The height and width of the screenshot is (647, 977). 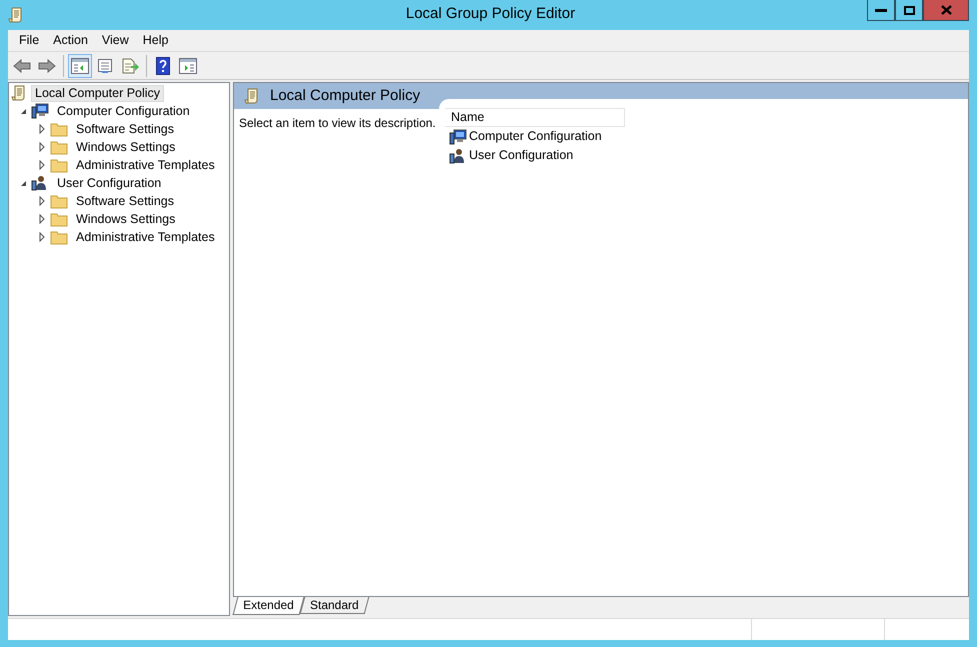 What do you see at coordinates (188, 66) in the screenshot?
I see `action-panel-icon` at bounding box center [188, 66].